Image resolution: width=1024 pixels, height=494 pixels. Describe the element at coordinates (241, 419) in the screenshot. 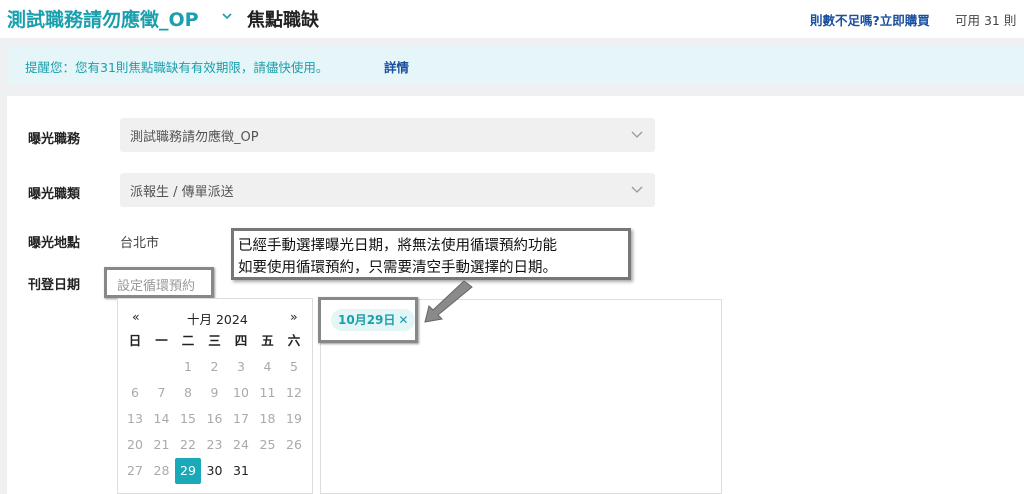

I see `calendar-day: 17` at that location.